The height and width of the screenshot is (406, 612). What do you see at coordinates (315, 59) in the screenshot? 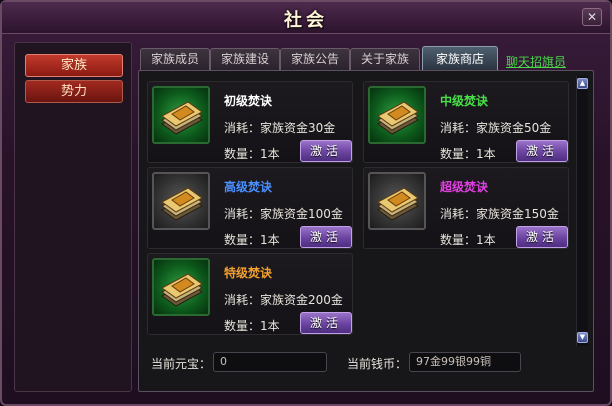
I see `tab-family-notice: 家族公告` at bounding box center [315, 59].